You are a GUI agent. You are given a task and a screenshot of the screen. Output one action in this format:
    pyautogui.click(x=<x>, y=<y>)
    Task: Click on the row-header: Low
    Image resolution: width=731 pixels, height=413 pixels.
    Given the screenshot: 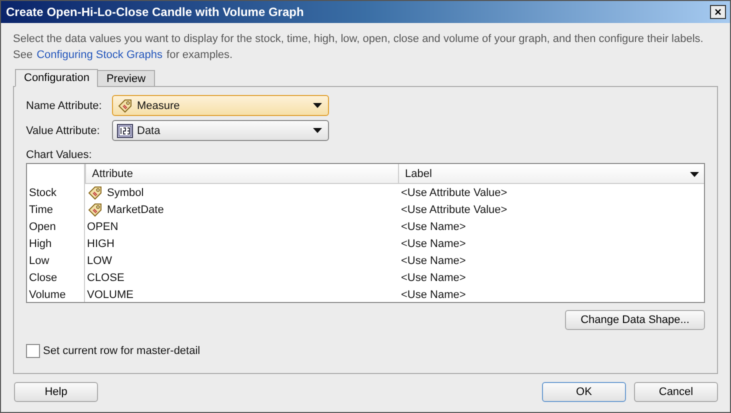 What is the action you would take?
    pyautogui.click(x=56, y=260)
    